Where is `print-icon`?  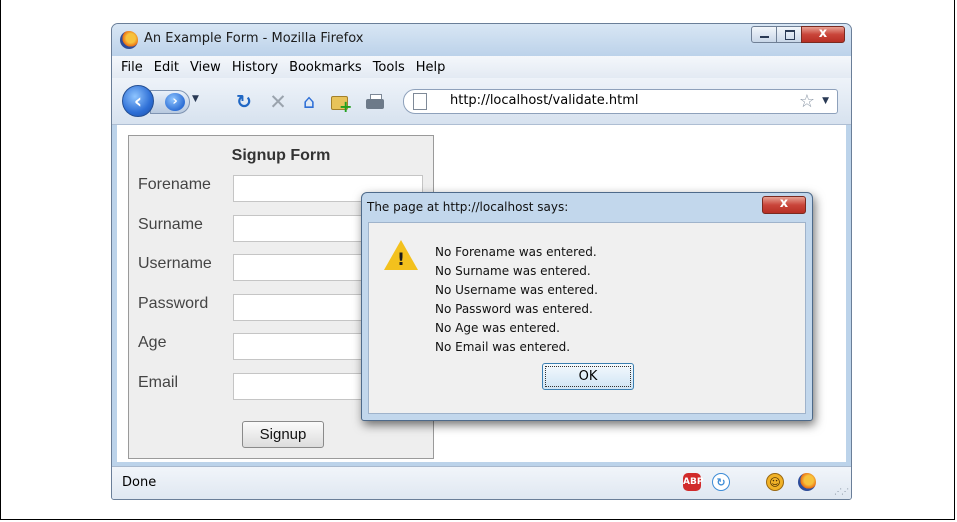 print-icon is located at coordinates (375, 102).